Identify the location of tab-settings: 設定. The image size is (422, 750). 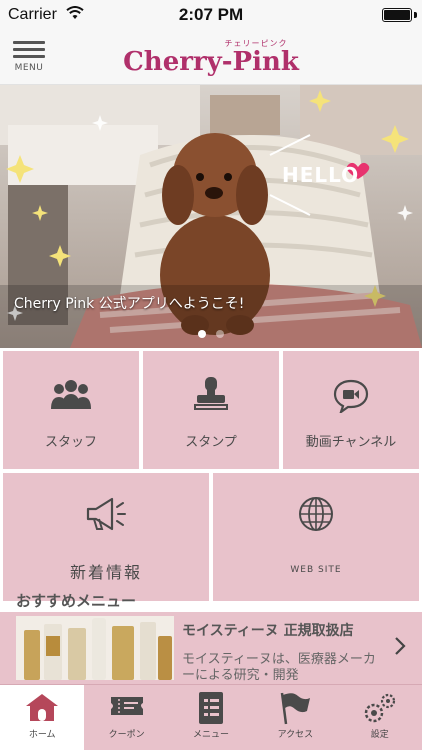
(380, 717).